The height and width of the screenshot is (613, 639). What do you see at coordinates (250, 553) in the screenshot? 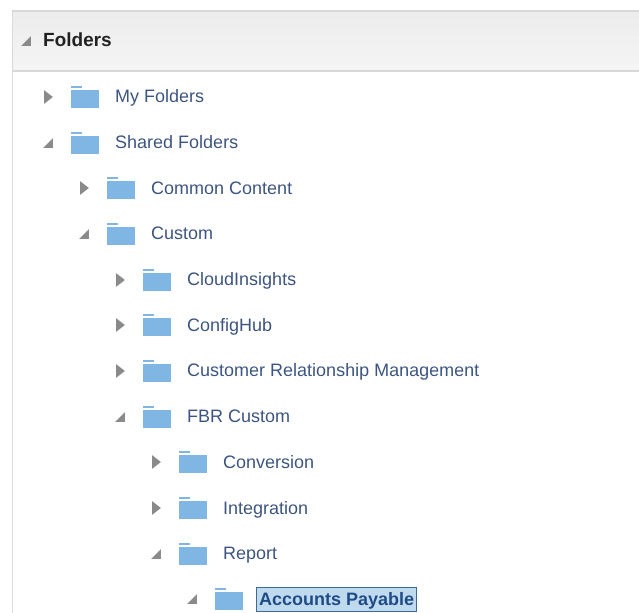
I see `tree-item: Report` at bounding box center [250, 553].